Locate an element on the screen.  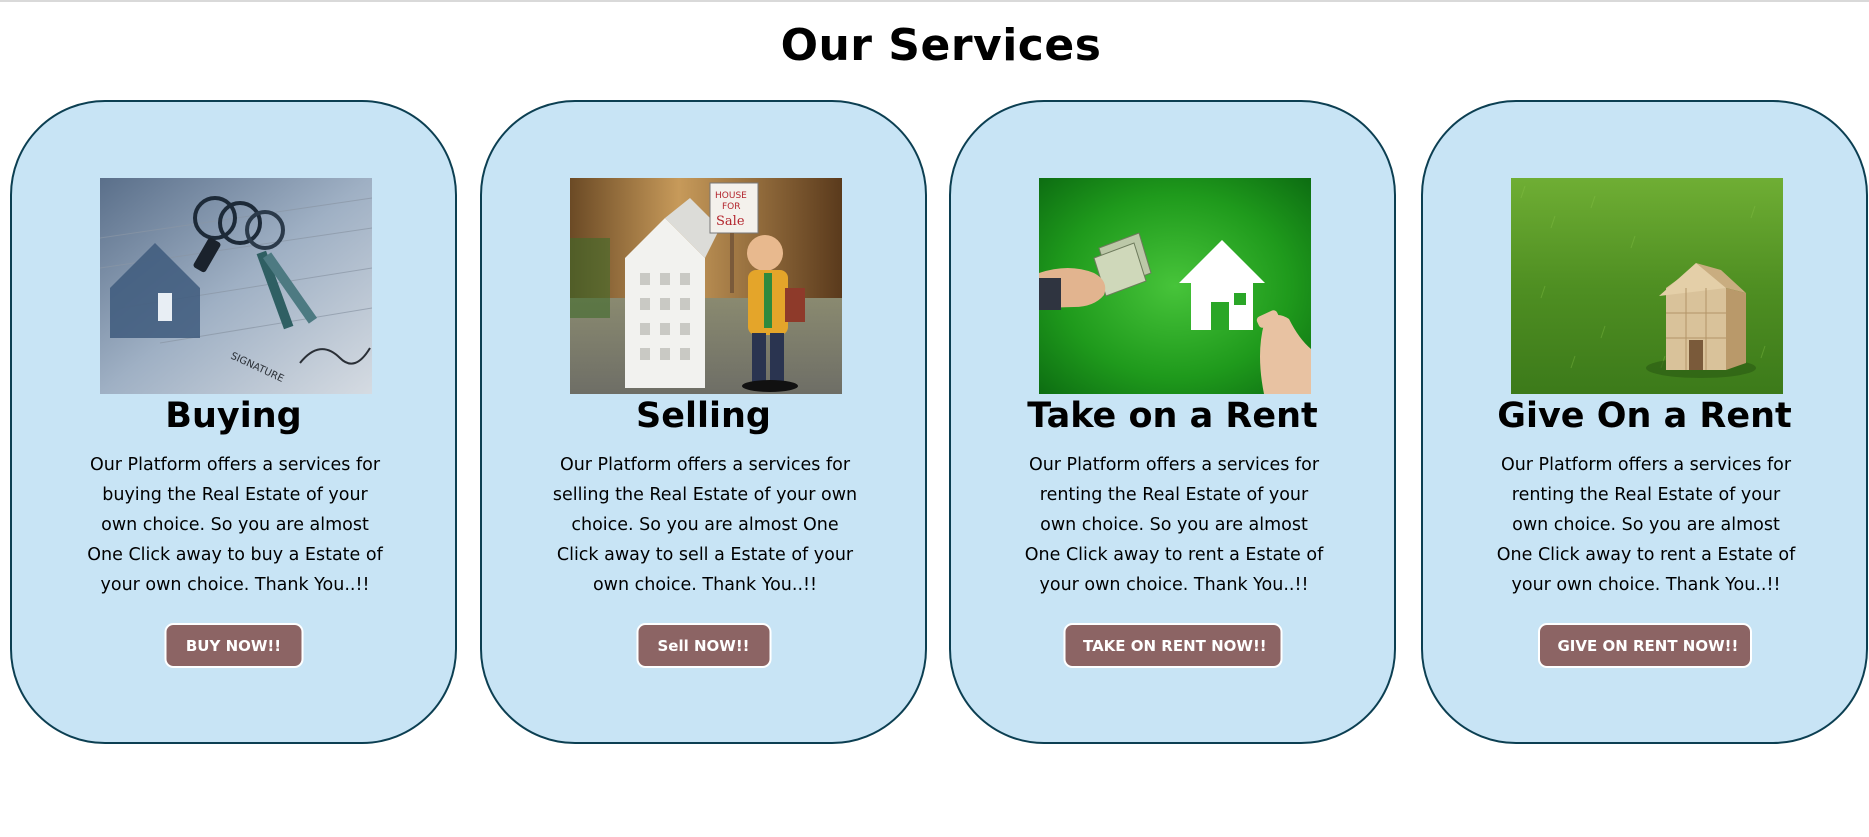
service-title: Give On a Rent is located at coordinates (1644, 416).